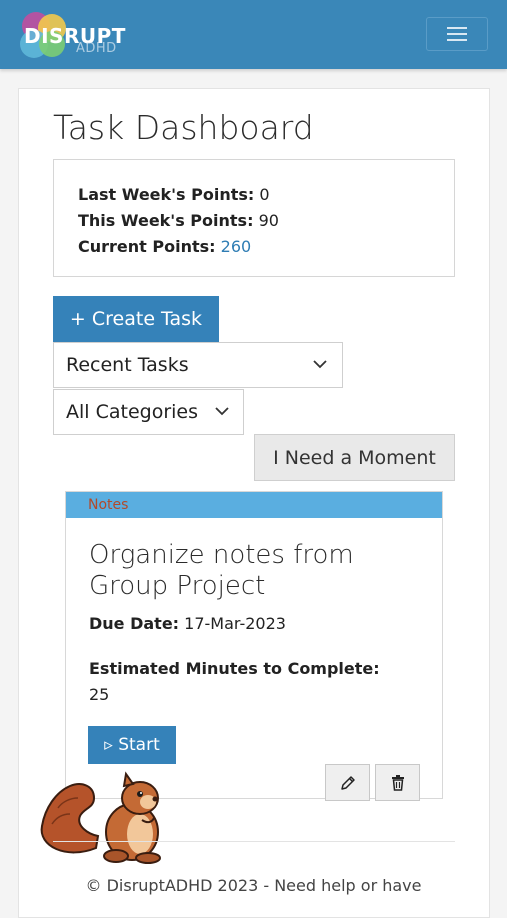 The height and width of the screenshot is (918, 507). I want to click on this-week-points: This Week's Points: 90, so click(266, 221).